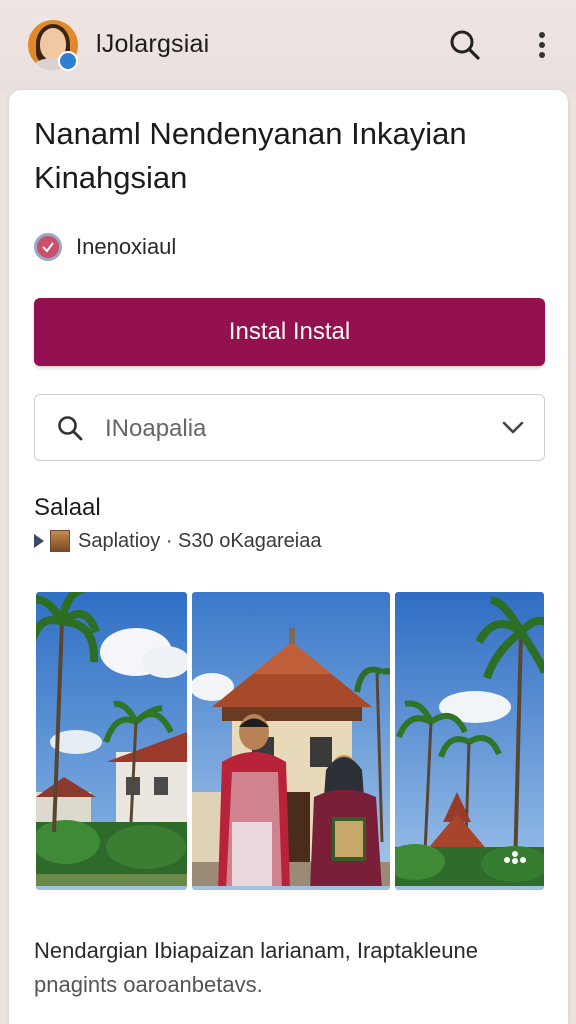  What do you see at coordinates (289, 332) in the screenshot?
I see `install-button: Instal Instal` at bounding box center [289, 332].